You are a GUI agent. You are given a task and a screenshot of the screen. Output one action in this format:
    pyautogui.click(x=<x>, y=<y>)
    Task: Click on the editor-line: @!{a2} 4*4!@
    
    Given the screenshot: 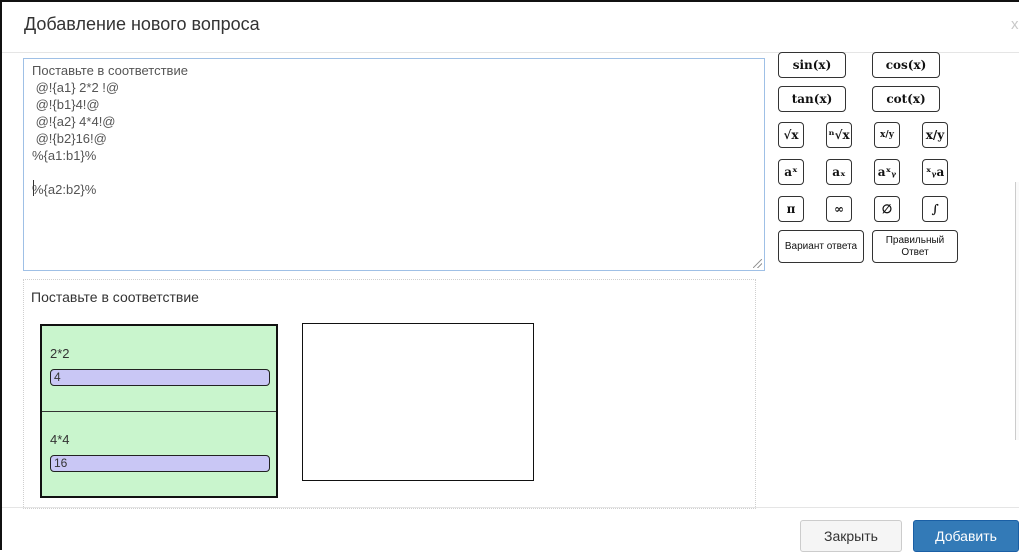 What is the action you would take?
    pyautogui.click(x=74, y=121)
    